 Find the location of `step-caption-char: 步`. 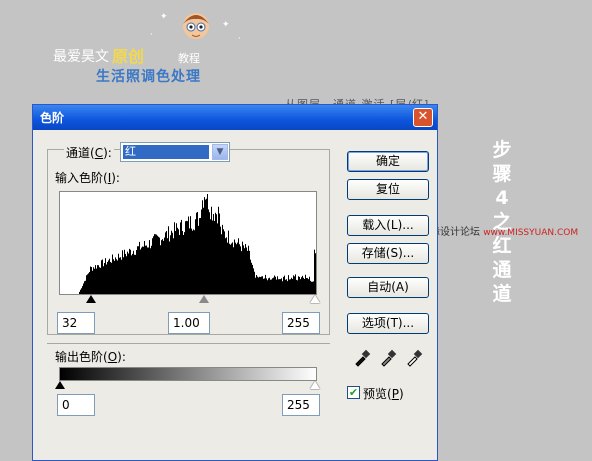

step-caption-char: 步 is located at coordinates (502, 150).